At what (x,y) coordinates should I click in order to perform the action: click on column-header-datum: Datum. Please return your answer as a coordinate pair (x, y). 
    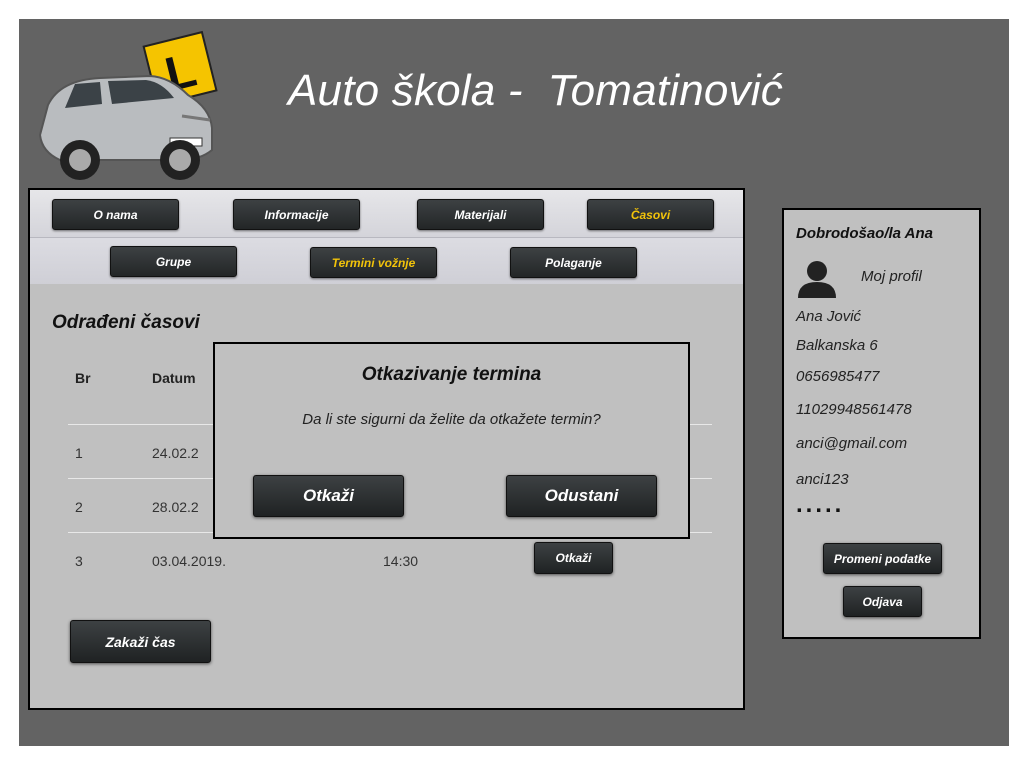
    Looking at the image, I should click on (174, 378).